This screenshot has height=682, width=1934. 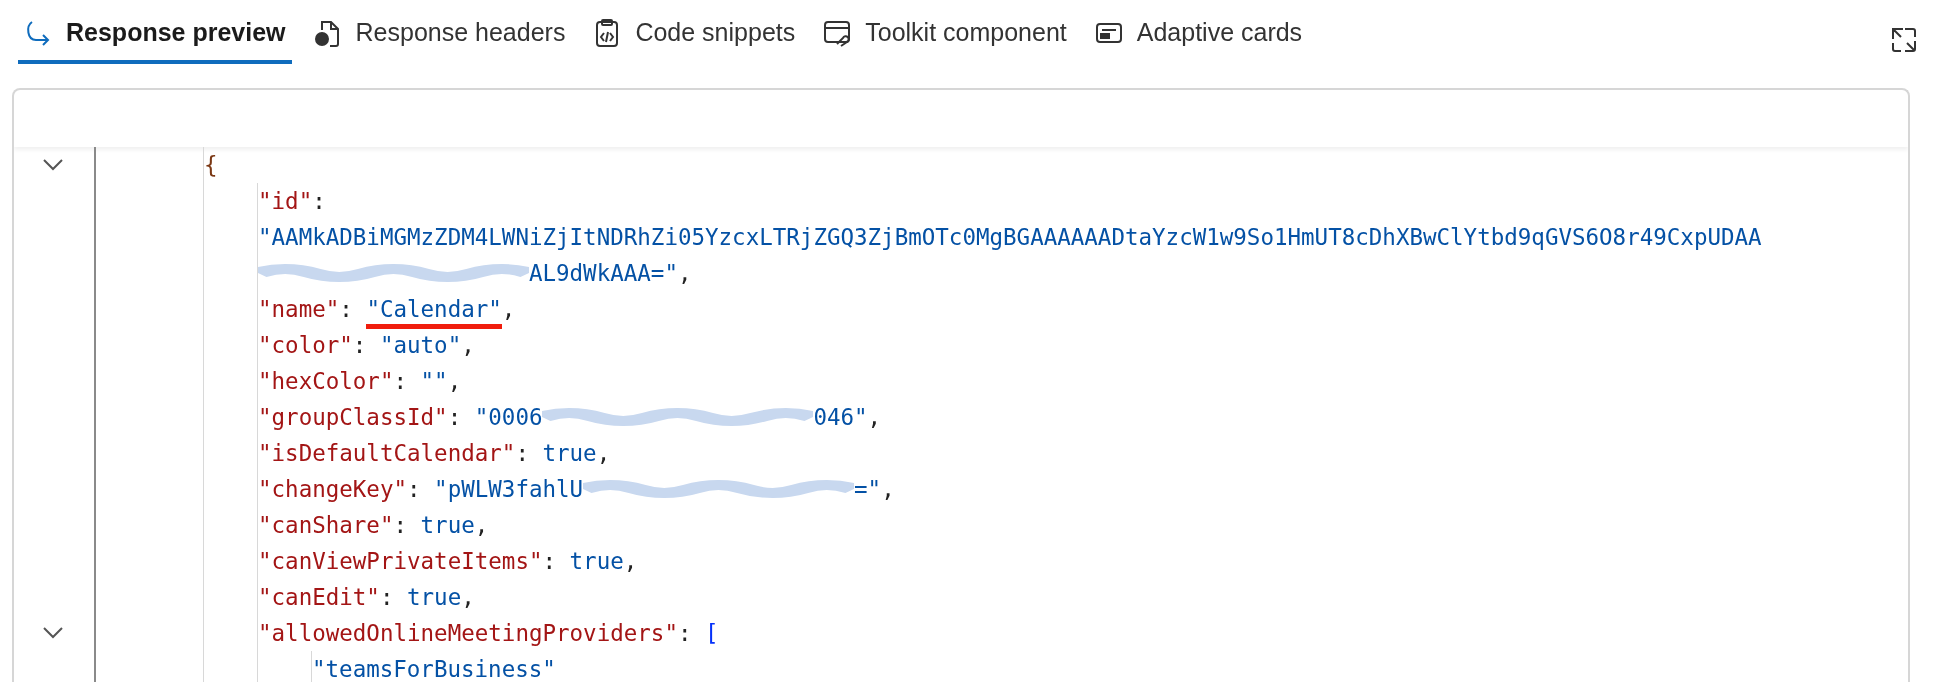 What do you see at coordinates (211, 165) in the screenshot?
I see `brace: {` at bounding box center [211, 165].